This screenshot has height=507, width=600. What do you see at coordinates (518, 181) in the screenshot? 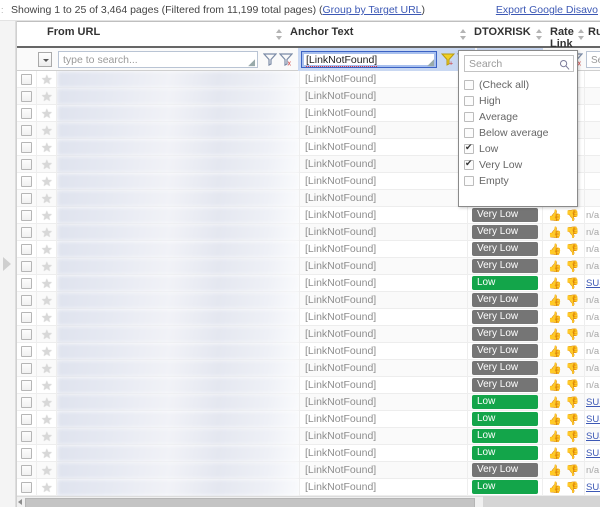
I see `dropdown-option-empty: Empty` at bounding box center [518, 181].